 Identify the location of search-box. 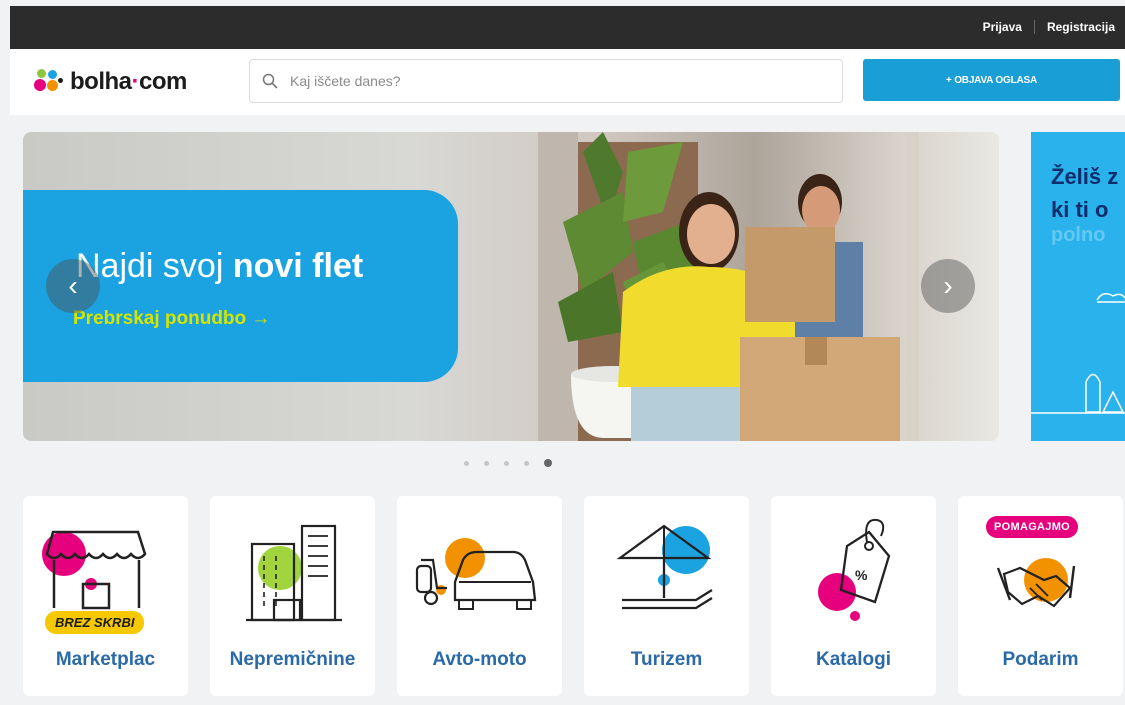
(546, 81).